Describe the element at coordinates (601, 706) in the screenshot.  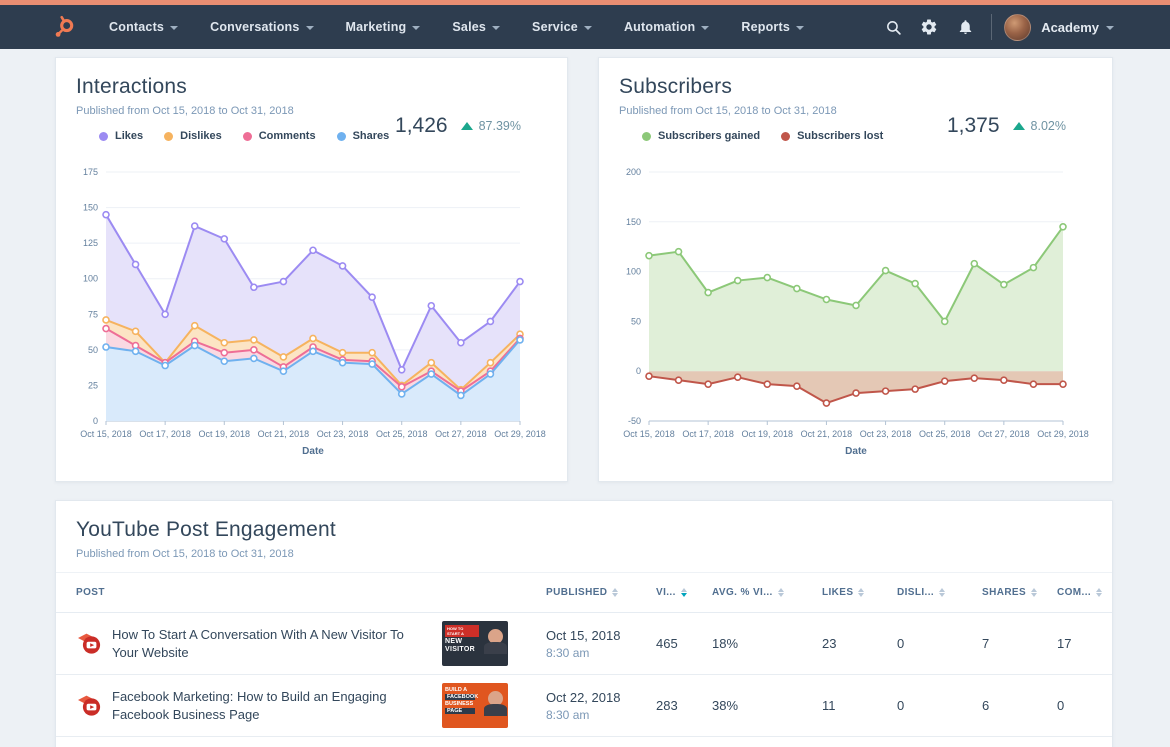
I see `published-cell: Oct 22, 2018 8:30 am` at that location.